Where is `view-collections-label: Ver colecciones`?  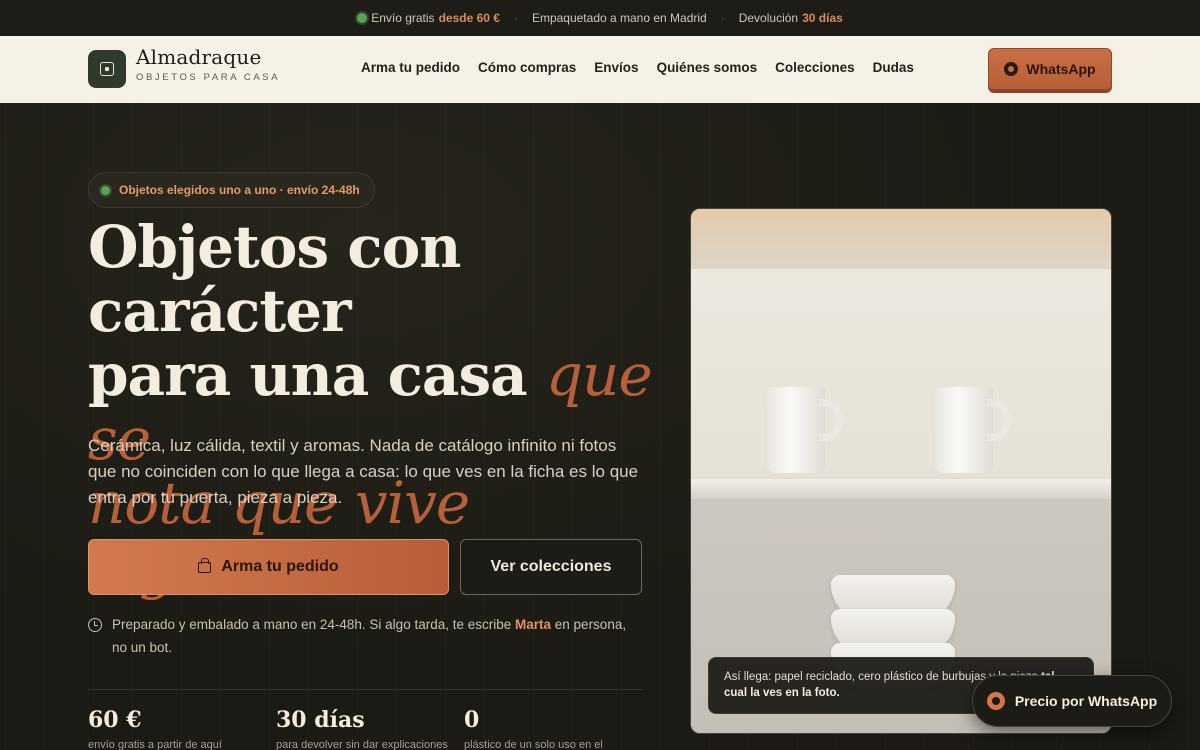 view-collections-label: Ver colecciones is located at coordinates (551, 566).